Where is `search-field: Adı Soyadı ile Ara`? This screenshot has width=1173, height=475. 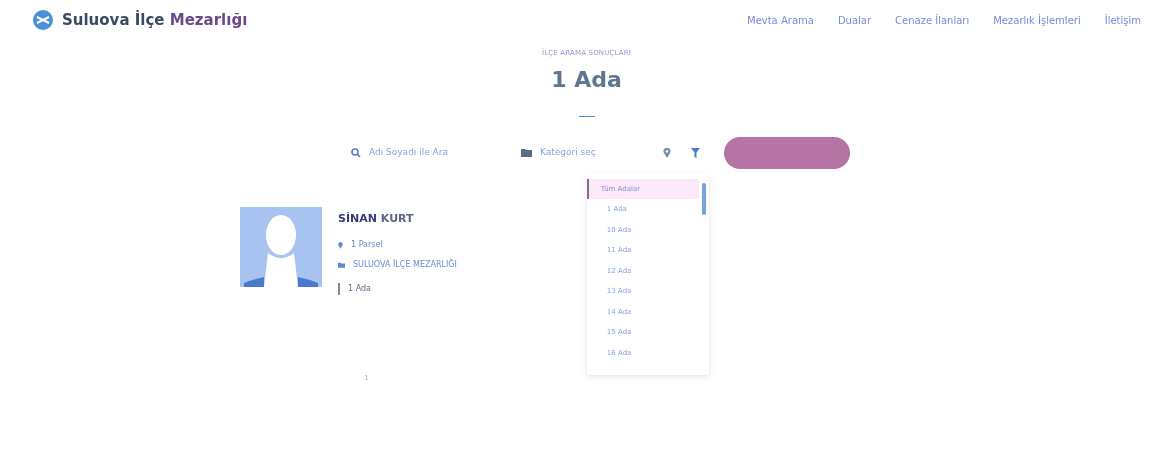 search-field: Adı Soyadı ile Ara is located at coordinates (424, 152).